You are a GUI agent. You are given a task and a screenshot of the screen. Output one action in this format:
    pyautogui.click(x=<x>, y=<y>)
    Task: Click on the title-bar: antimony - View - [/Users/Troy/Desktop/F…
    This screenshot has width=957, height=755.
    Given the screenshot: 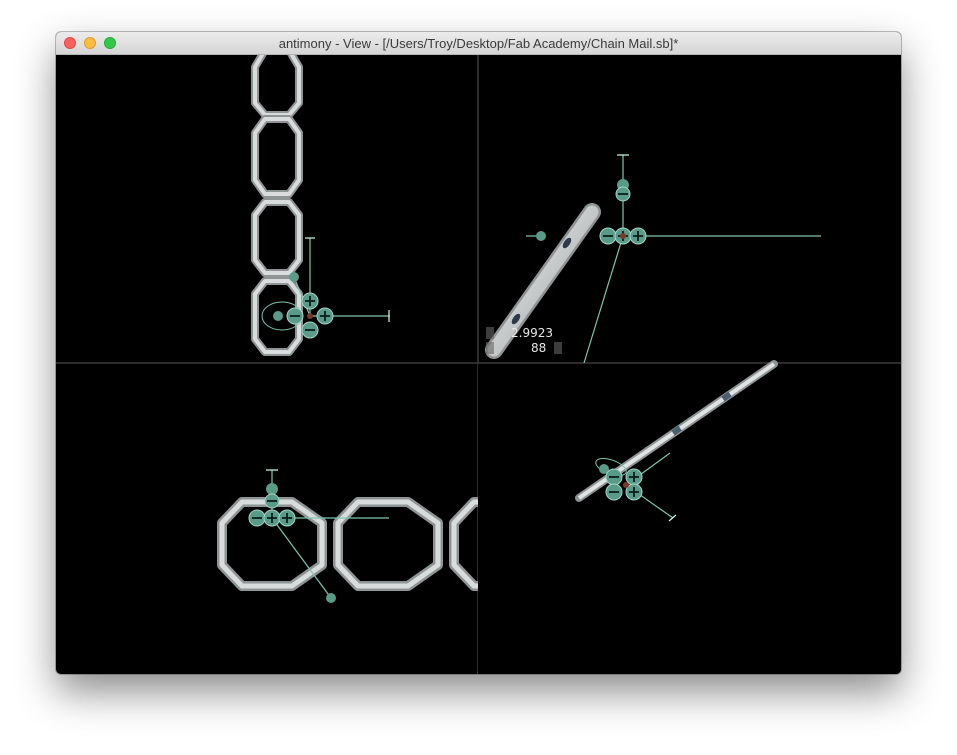 What is the action you would take?
    pyautogui.click(x=478, y=43)
    